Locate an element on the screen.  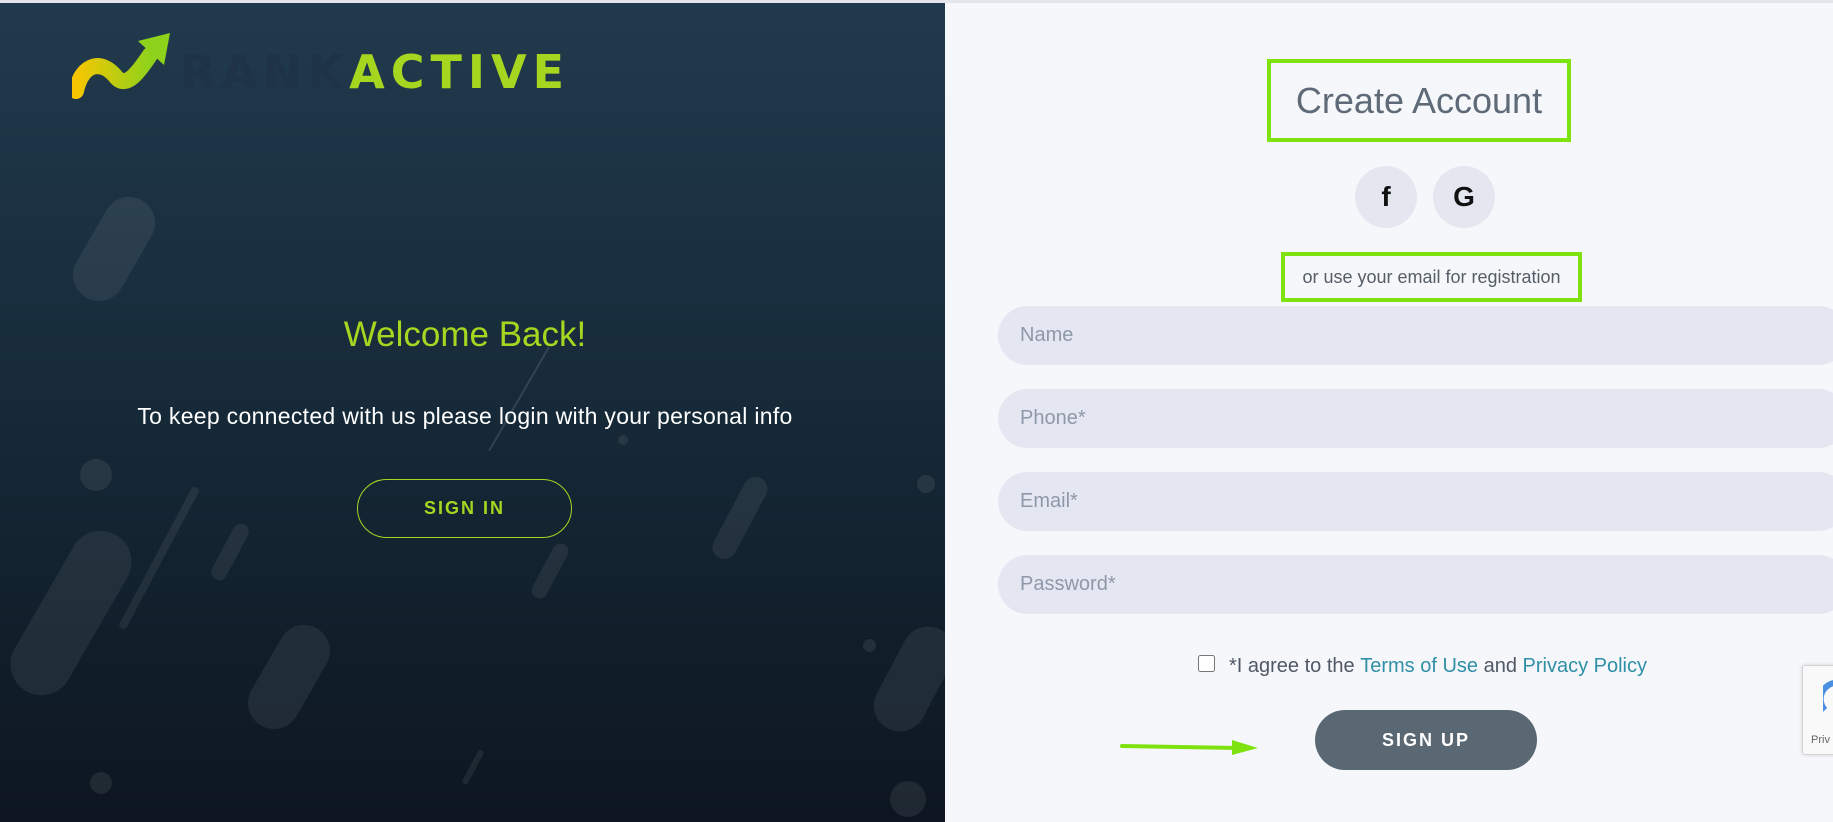
facebook-login-button: f is located at coordinates (1386, 197).